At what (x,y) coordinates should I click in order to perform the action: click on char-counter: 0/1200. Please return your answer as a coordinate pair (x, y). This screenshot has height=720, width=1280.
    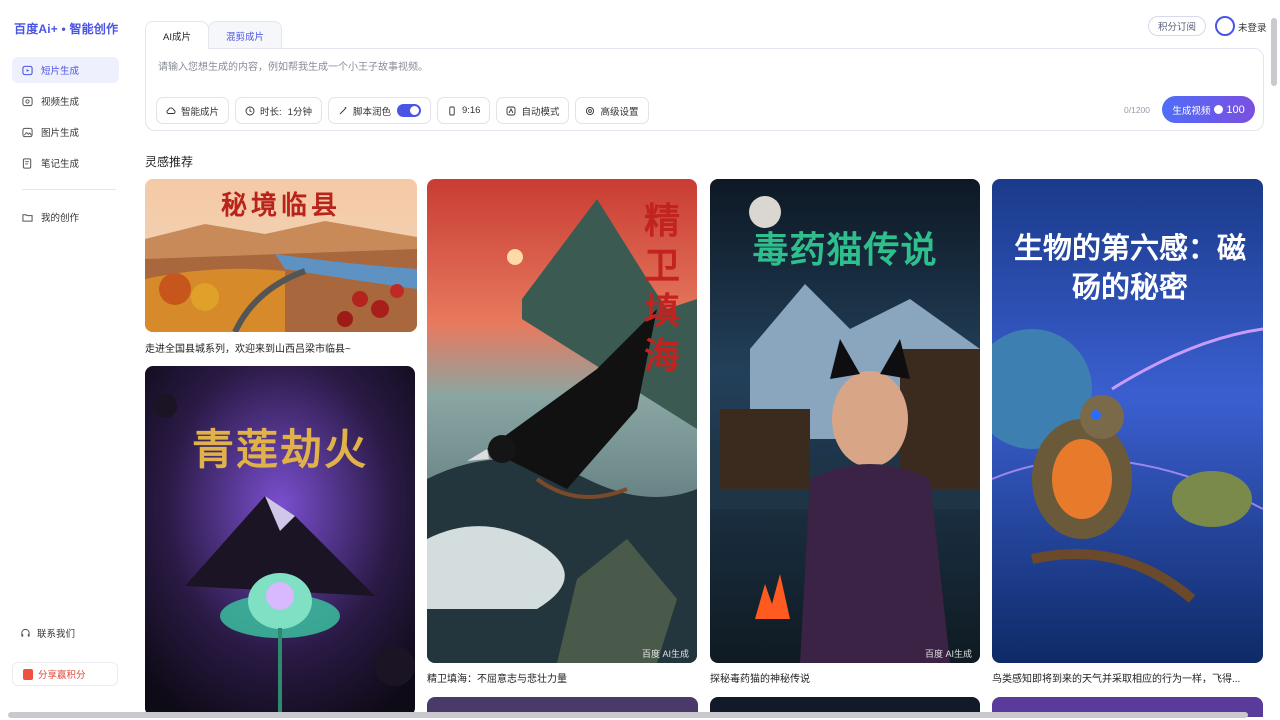
    Looking at the image, I should click on (1137, 110).